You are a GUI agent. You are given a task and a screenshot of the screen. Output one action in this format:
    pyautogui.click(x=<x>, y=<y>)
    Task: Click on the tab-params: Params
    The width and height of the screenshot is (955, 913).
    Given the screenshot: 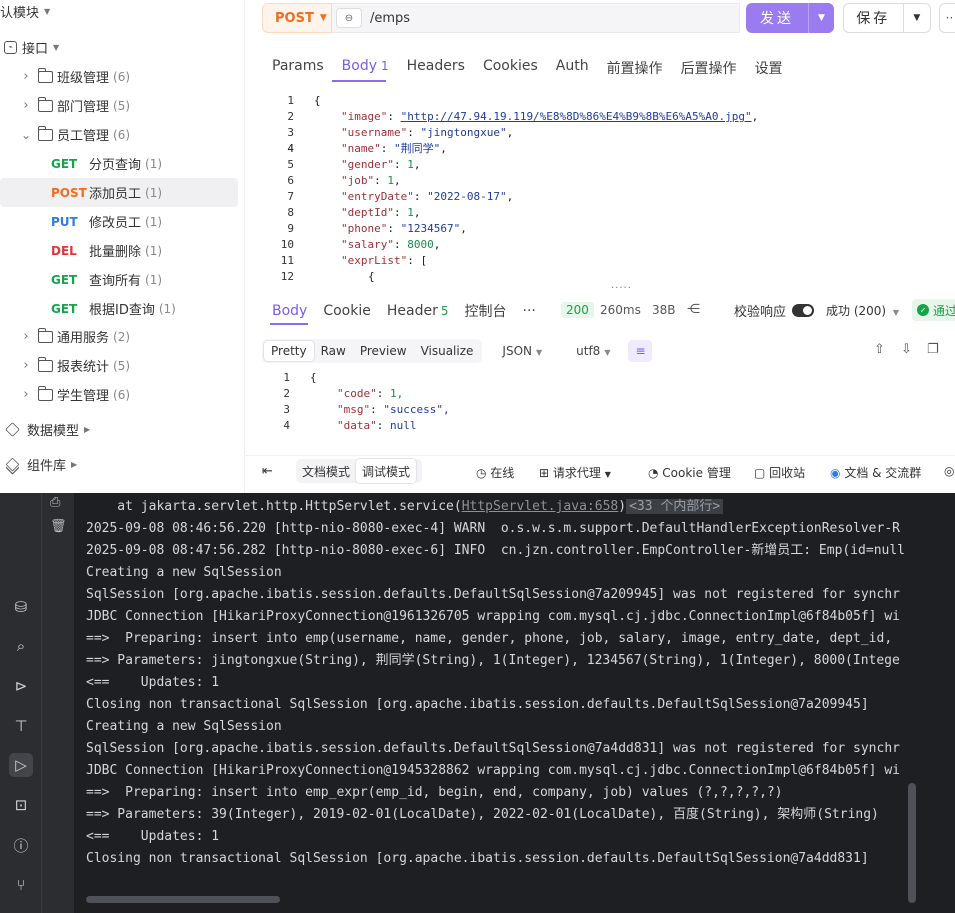 What is the action you would take?
    pyautogui.click(x=298, y=68)
    